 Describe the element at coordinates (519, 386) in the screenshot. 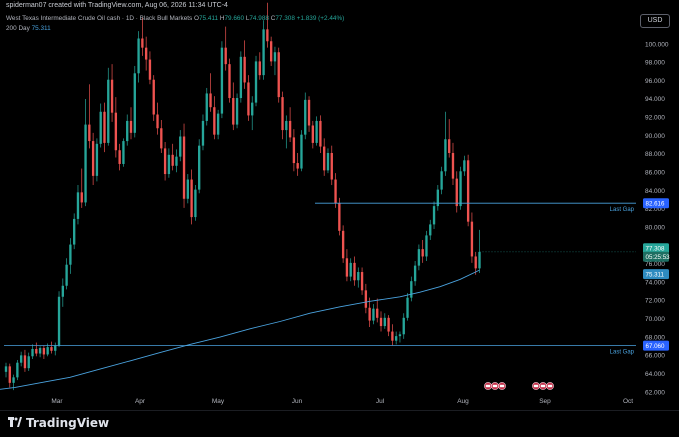

I see `event-markers-layer` at that location.